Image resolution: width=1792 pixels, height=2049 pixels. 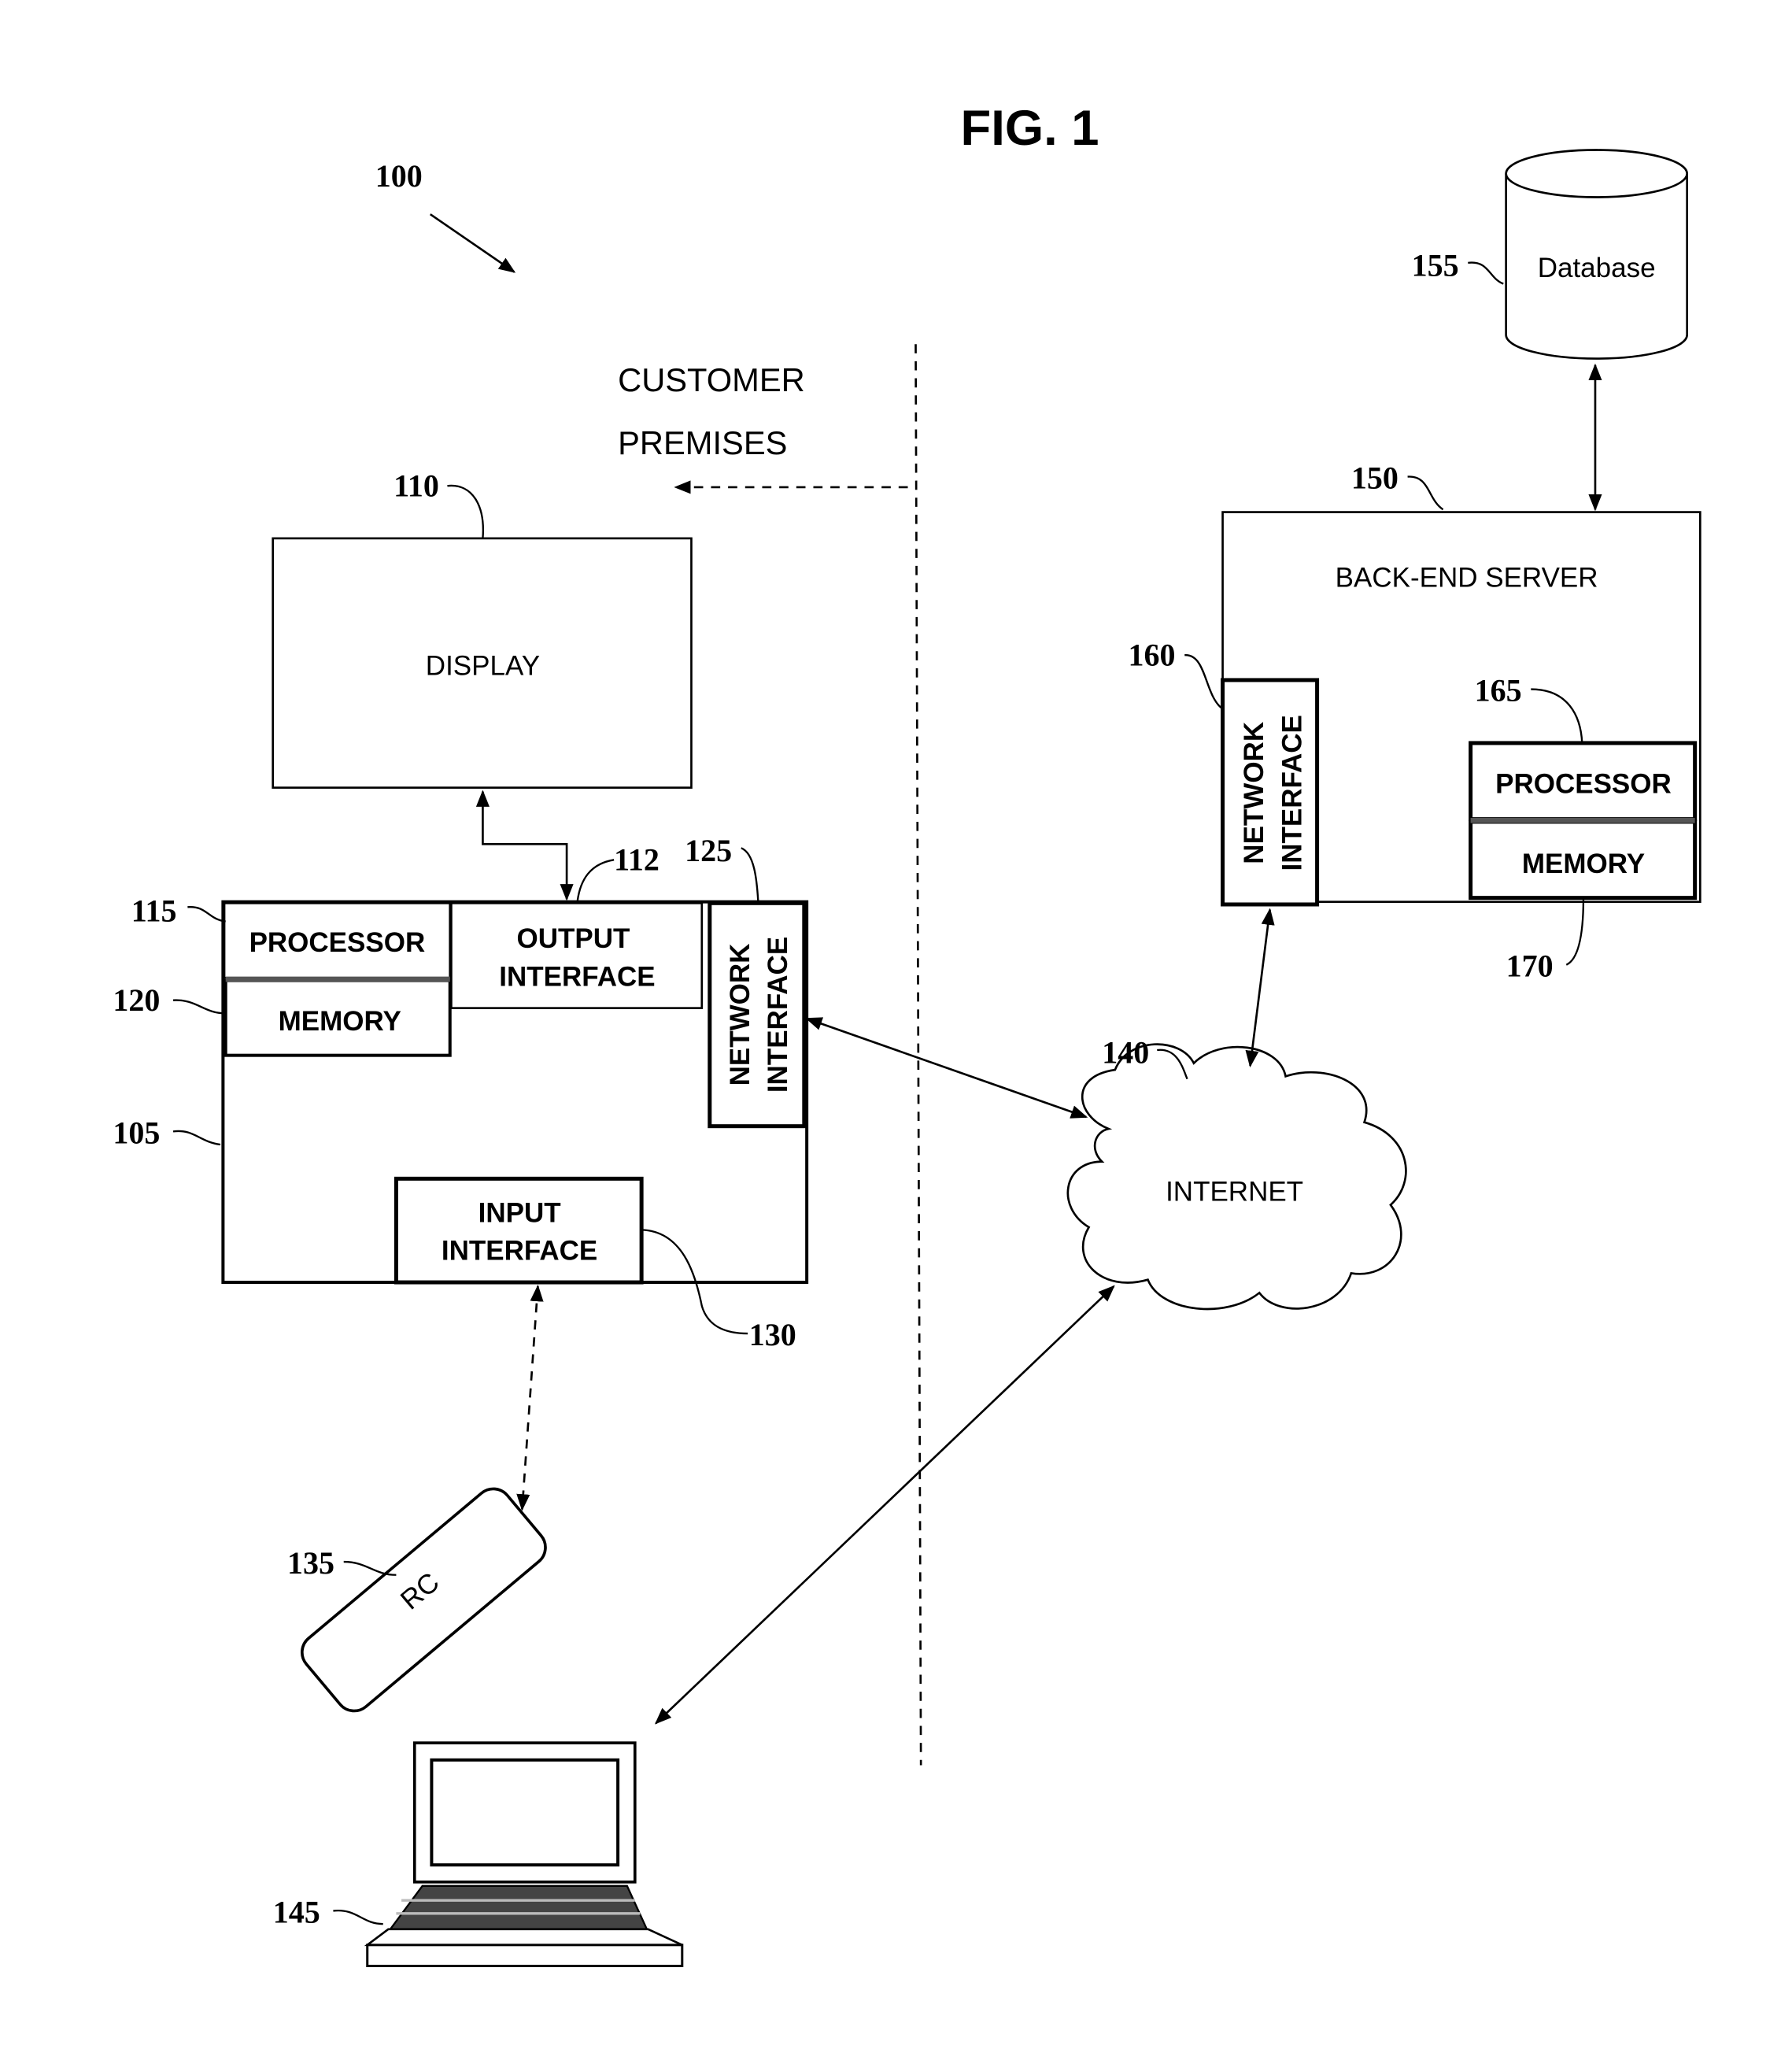 I want to click on ref-105: 105, so click(x=136, y=1132).